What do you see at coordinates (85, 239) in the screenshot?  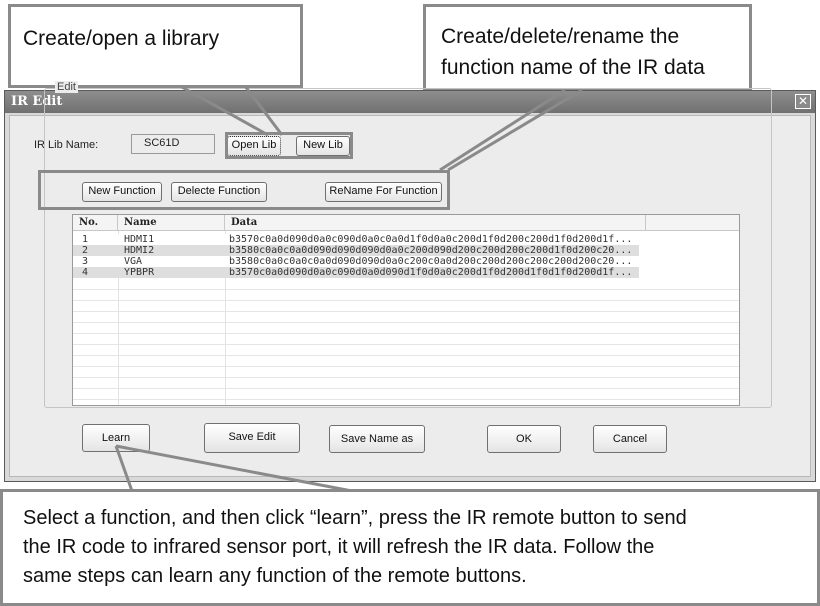 I see `row-no: 1` at bounding box center [85, 239].